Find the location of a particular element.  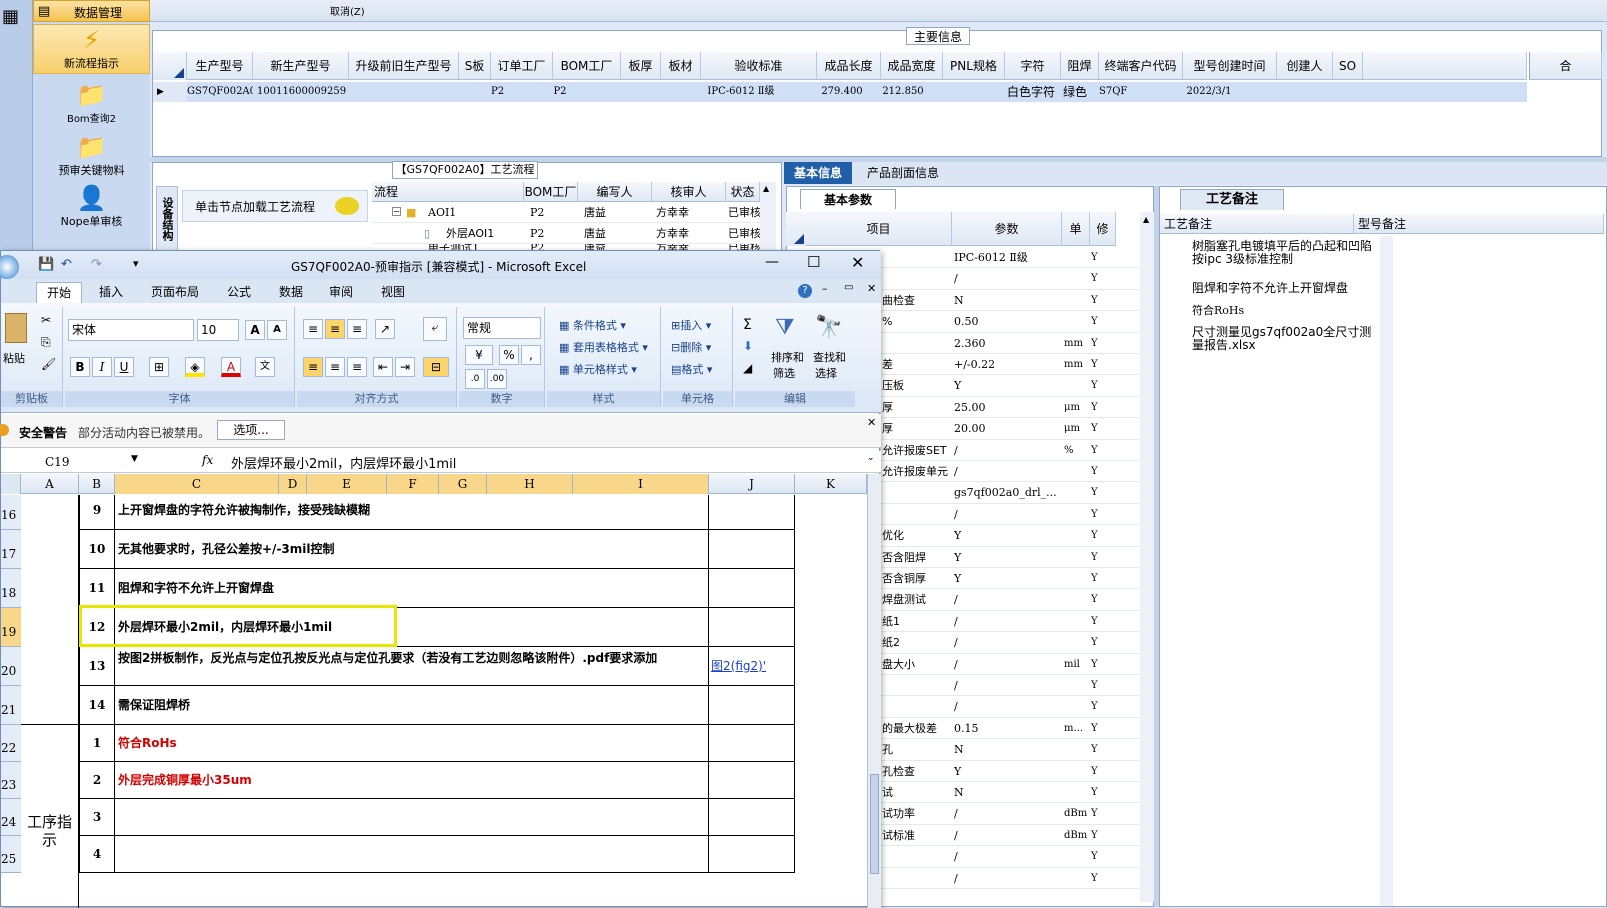

cell: 绿色 is located at coordinates (1075, 92).